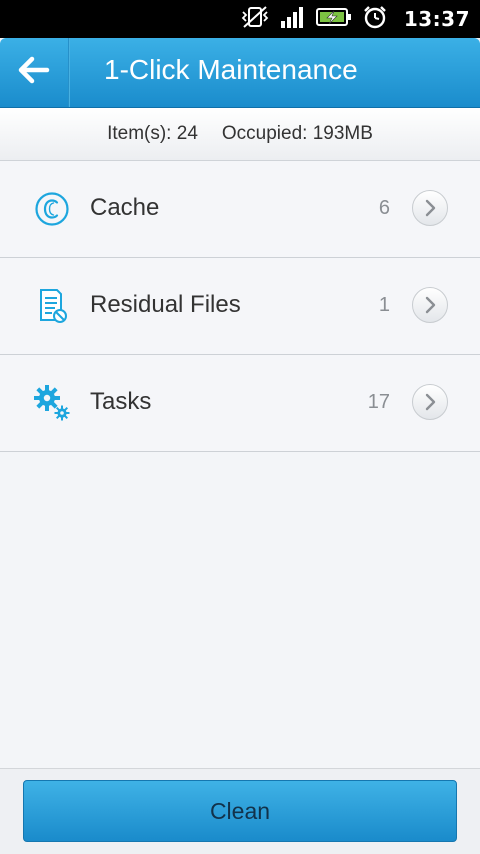 The width and height of the screenshot is (480, 854). What do you see at coordinates (264, 133) in the screenshot?
I see `occupied-label: Occupied:` at bounding box center [264, 133].